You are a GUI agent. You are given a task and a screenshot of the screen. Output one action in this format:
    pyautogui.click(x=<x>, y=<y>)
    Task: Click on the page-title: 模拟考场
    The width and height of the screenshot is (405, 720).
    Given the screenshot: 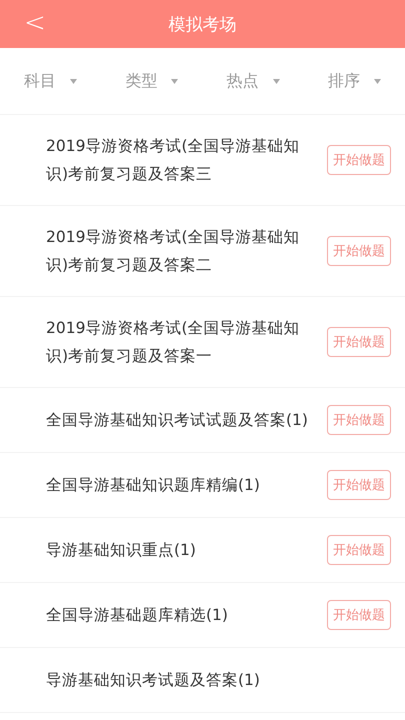 What is the action you would take?
    pyautogui.click(x=202, y=25)
    